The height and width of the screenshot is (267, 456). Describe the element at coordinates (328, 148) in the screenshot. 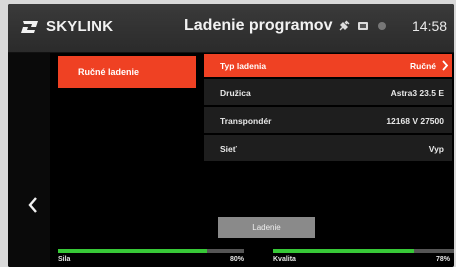

I see `setting-row-network: Sieť Vyp` at that location.